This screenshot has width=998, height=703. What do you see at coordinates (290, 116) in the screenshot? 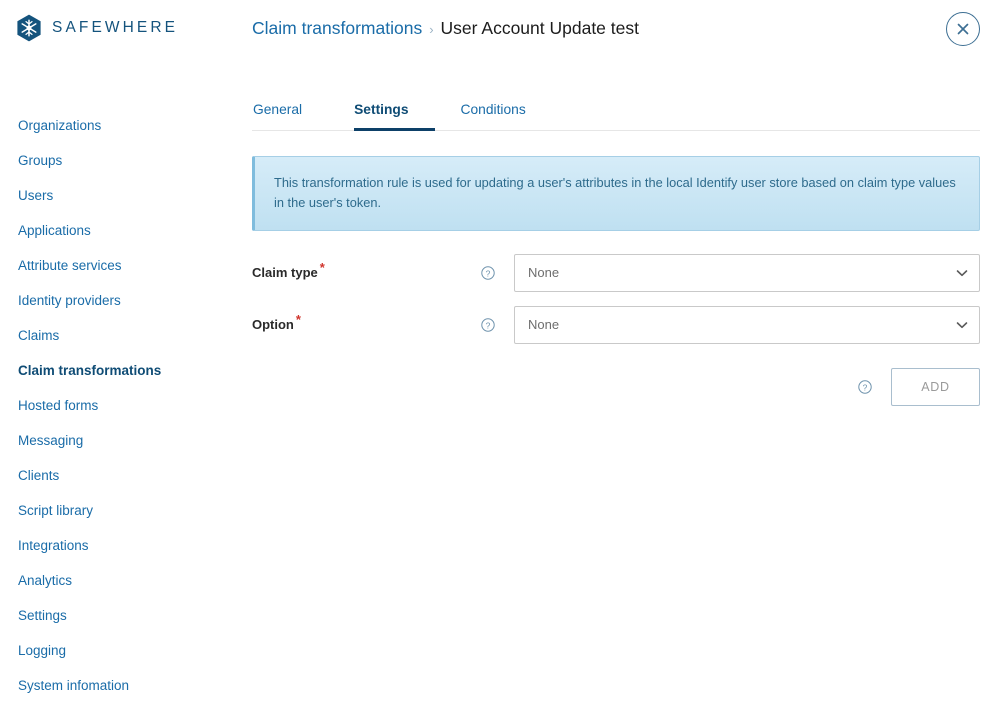
I see `tab-general: General` at bounding box center [290, 116].